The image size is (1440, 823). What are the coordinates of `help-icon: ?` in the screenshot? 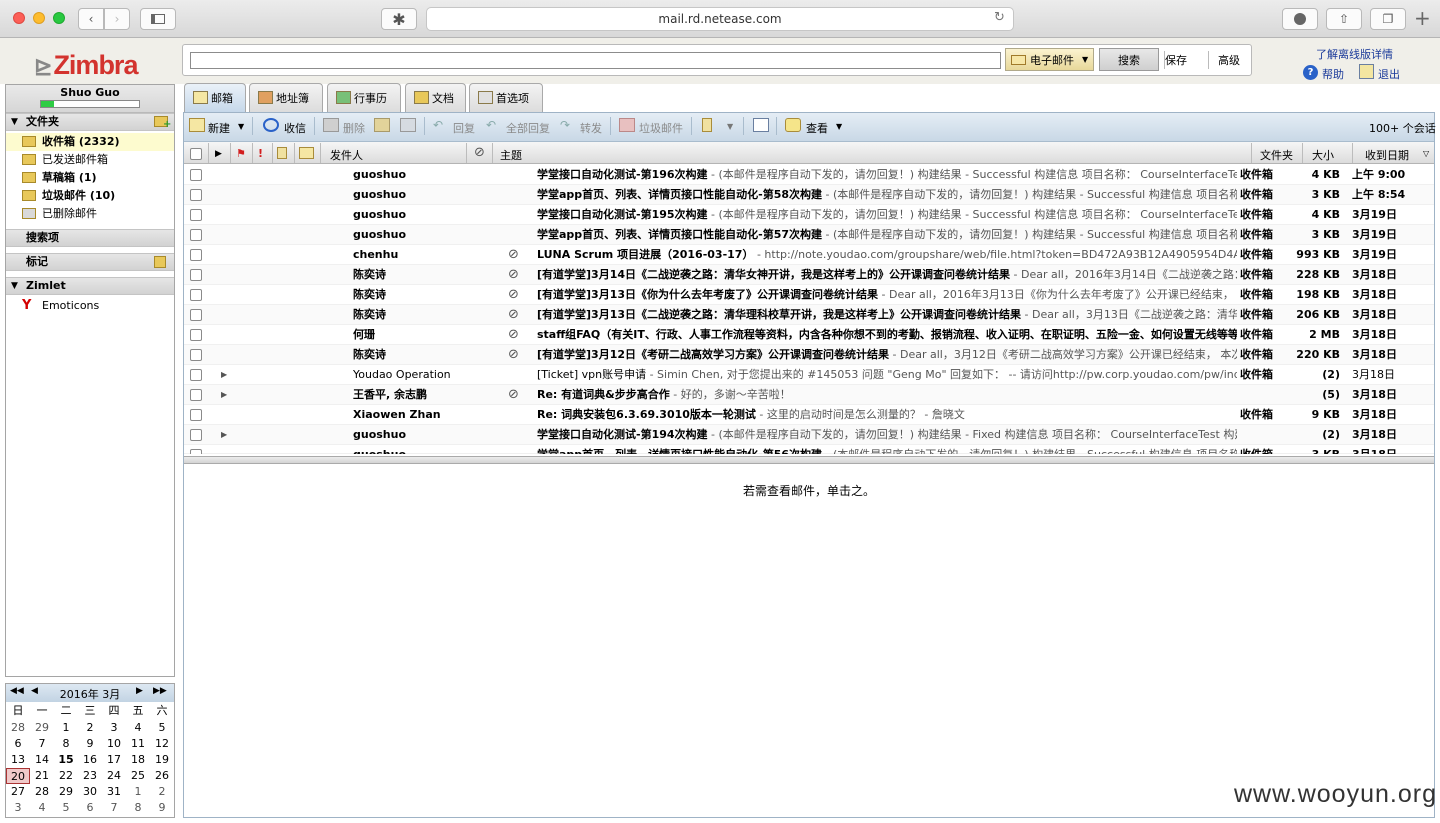 It's located at (1310, 72).